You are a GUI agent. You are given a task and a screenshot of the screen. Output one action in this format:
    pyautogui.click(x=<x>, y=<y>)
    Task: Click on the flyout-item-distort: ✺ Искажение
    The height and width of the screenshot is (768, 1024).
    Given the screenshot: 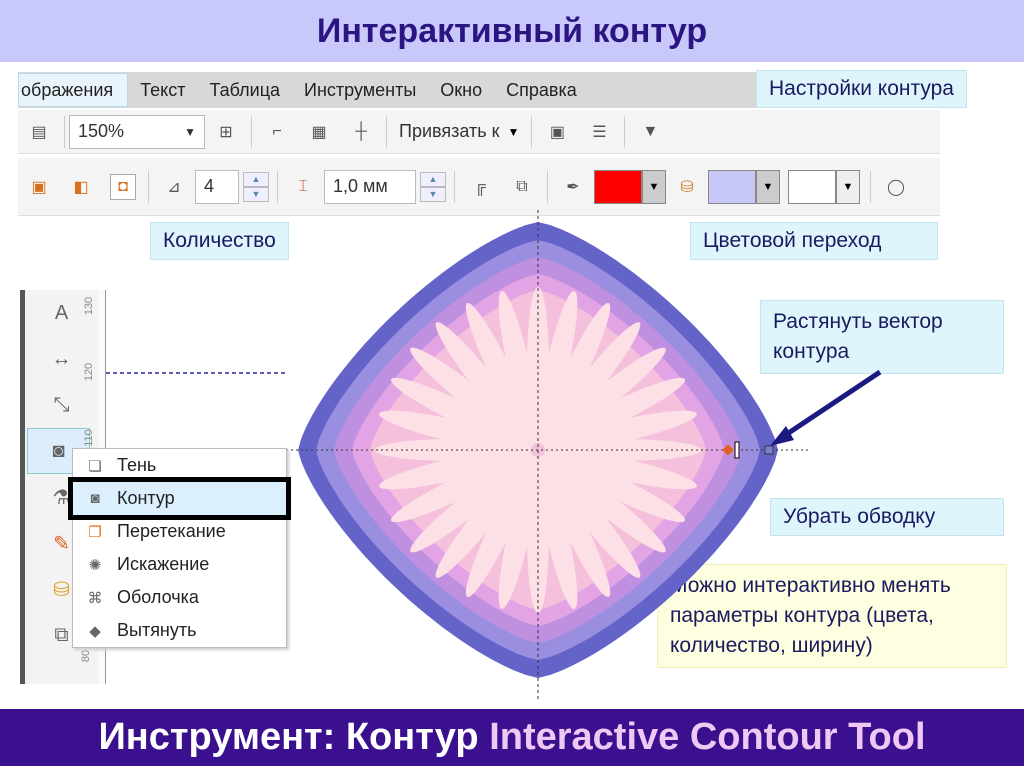 What is the action you would take?
    pyautogui.click(x=179, y=564)
    